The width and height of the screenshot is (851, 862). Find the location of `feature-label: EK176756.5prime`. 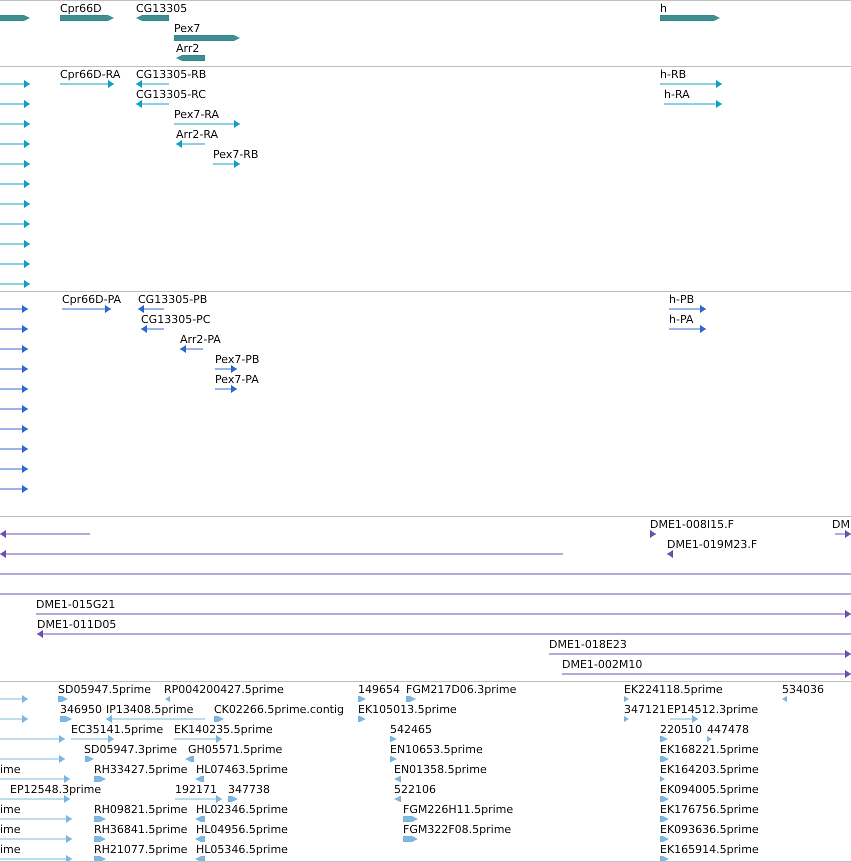

feature-label: EK176756.5prime is located at coordinates (709, 810).